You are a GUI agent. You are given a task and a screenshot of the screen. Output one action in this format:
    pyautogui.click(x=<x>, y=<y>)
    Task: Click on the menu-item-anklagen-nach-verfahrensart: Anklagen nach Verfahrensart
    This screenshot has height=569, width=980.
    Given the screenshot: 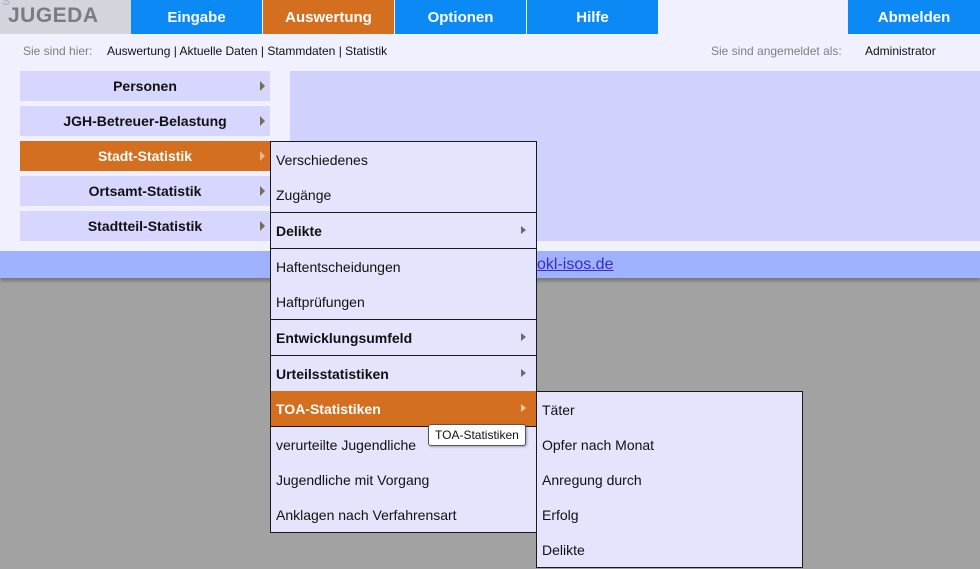 What is the action you would take?
    pyautogui.click(x=403, y=514)
    